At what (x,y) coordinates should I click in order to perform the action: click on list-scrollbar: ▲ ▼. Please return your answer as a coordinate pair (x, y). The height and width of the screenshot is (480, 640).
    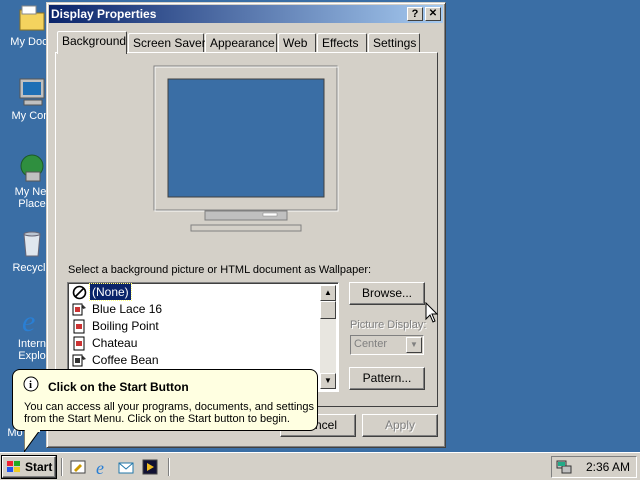
    Looking at the image, I should click on (328, 337).